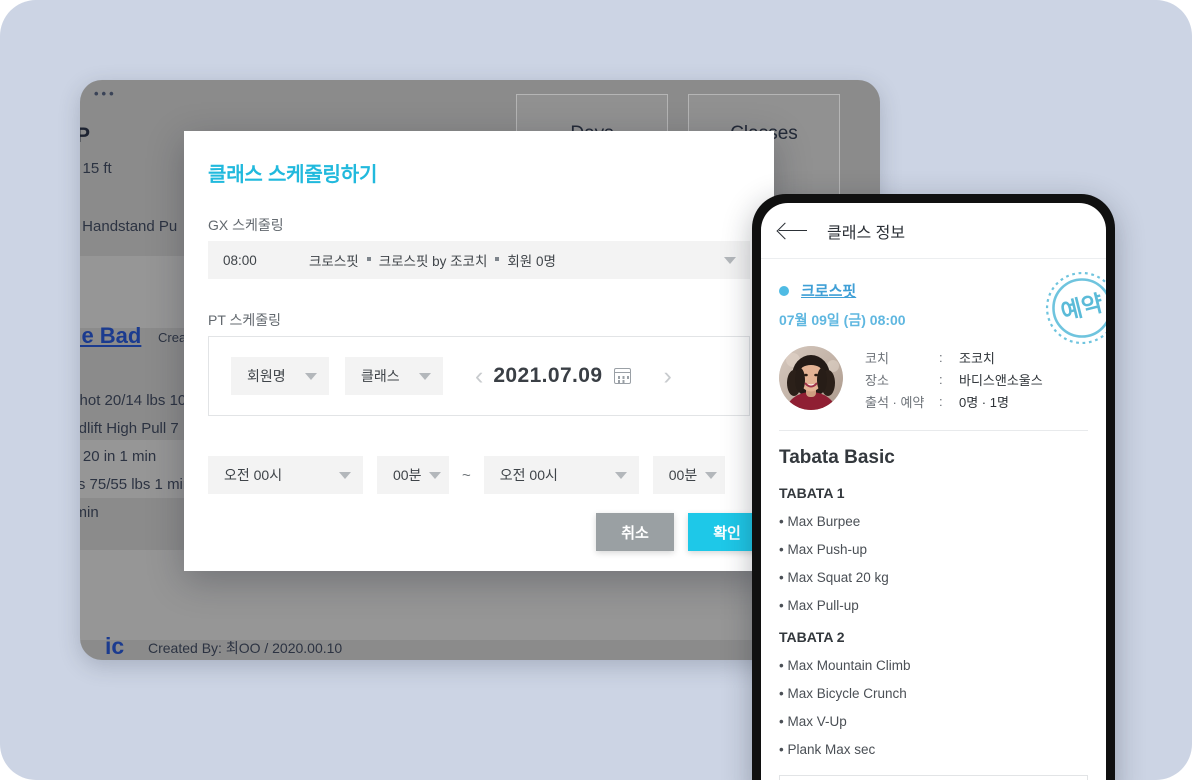 Image resolution: width=1192 pixels, height=780 pixels. I want to click on bg-footer-text: Created By: 최OO / 2020.00.10, so click(245, 648).